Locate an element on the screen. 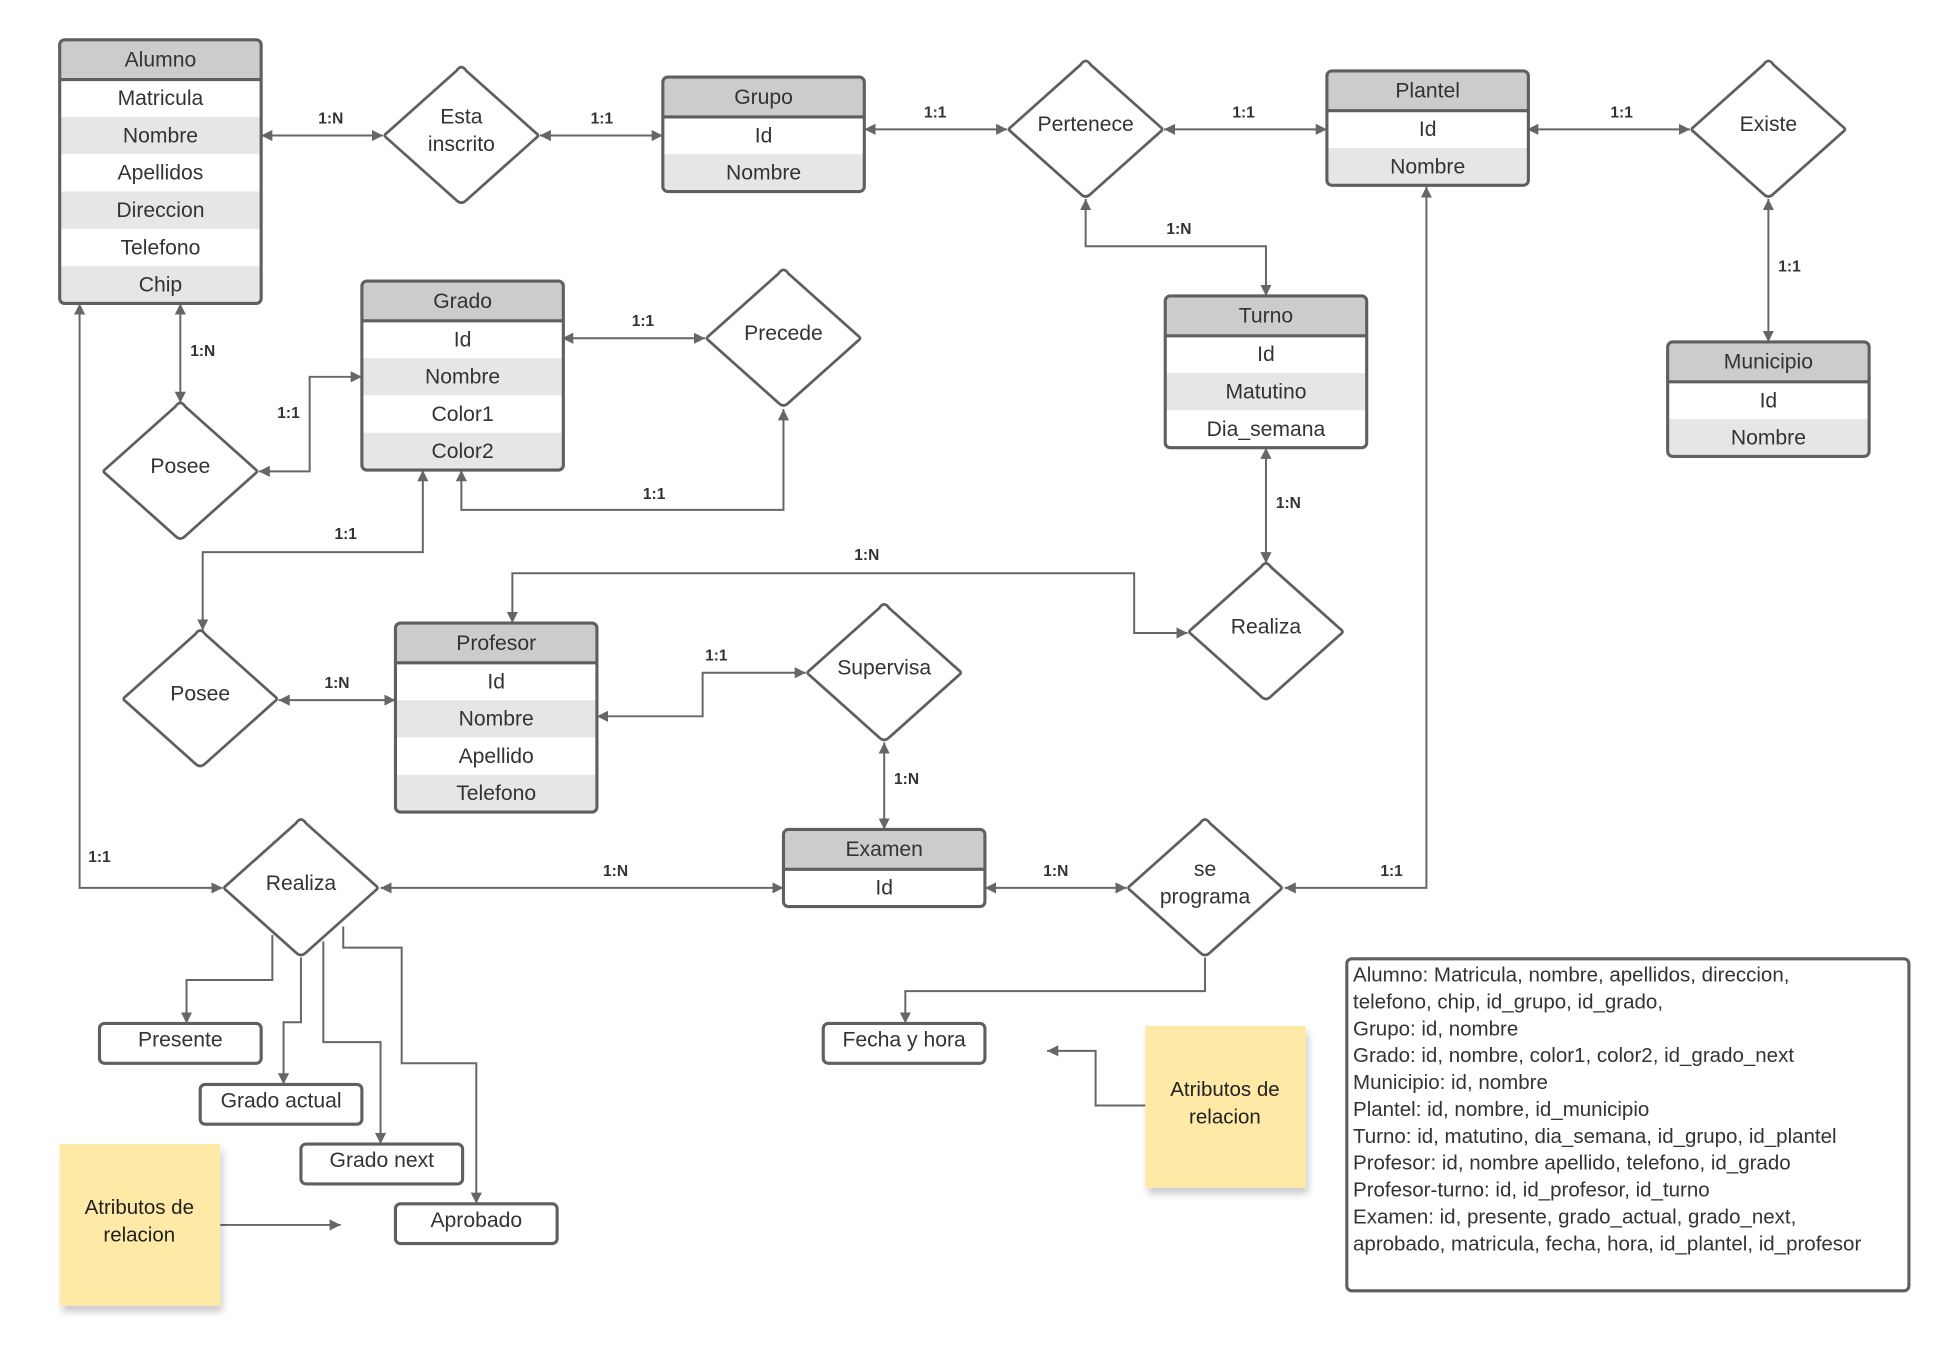  schema-note-line: Municipio: id, nombre is located at coordinates (1450, 1082).